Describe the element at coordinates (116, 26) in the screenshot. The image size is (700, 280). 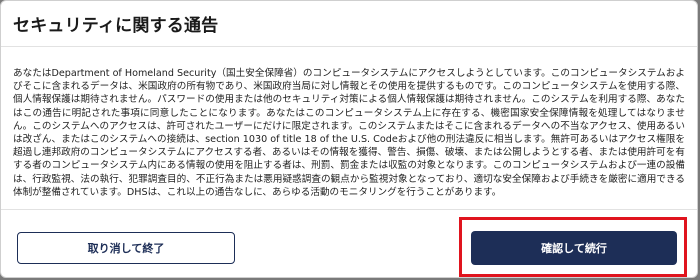
I see `dialog-title: セキュリティに関する通告` at that location.